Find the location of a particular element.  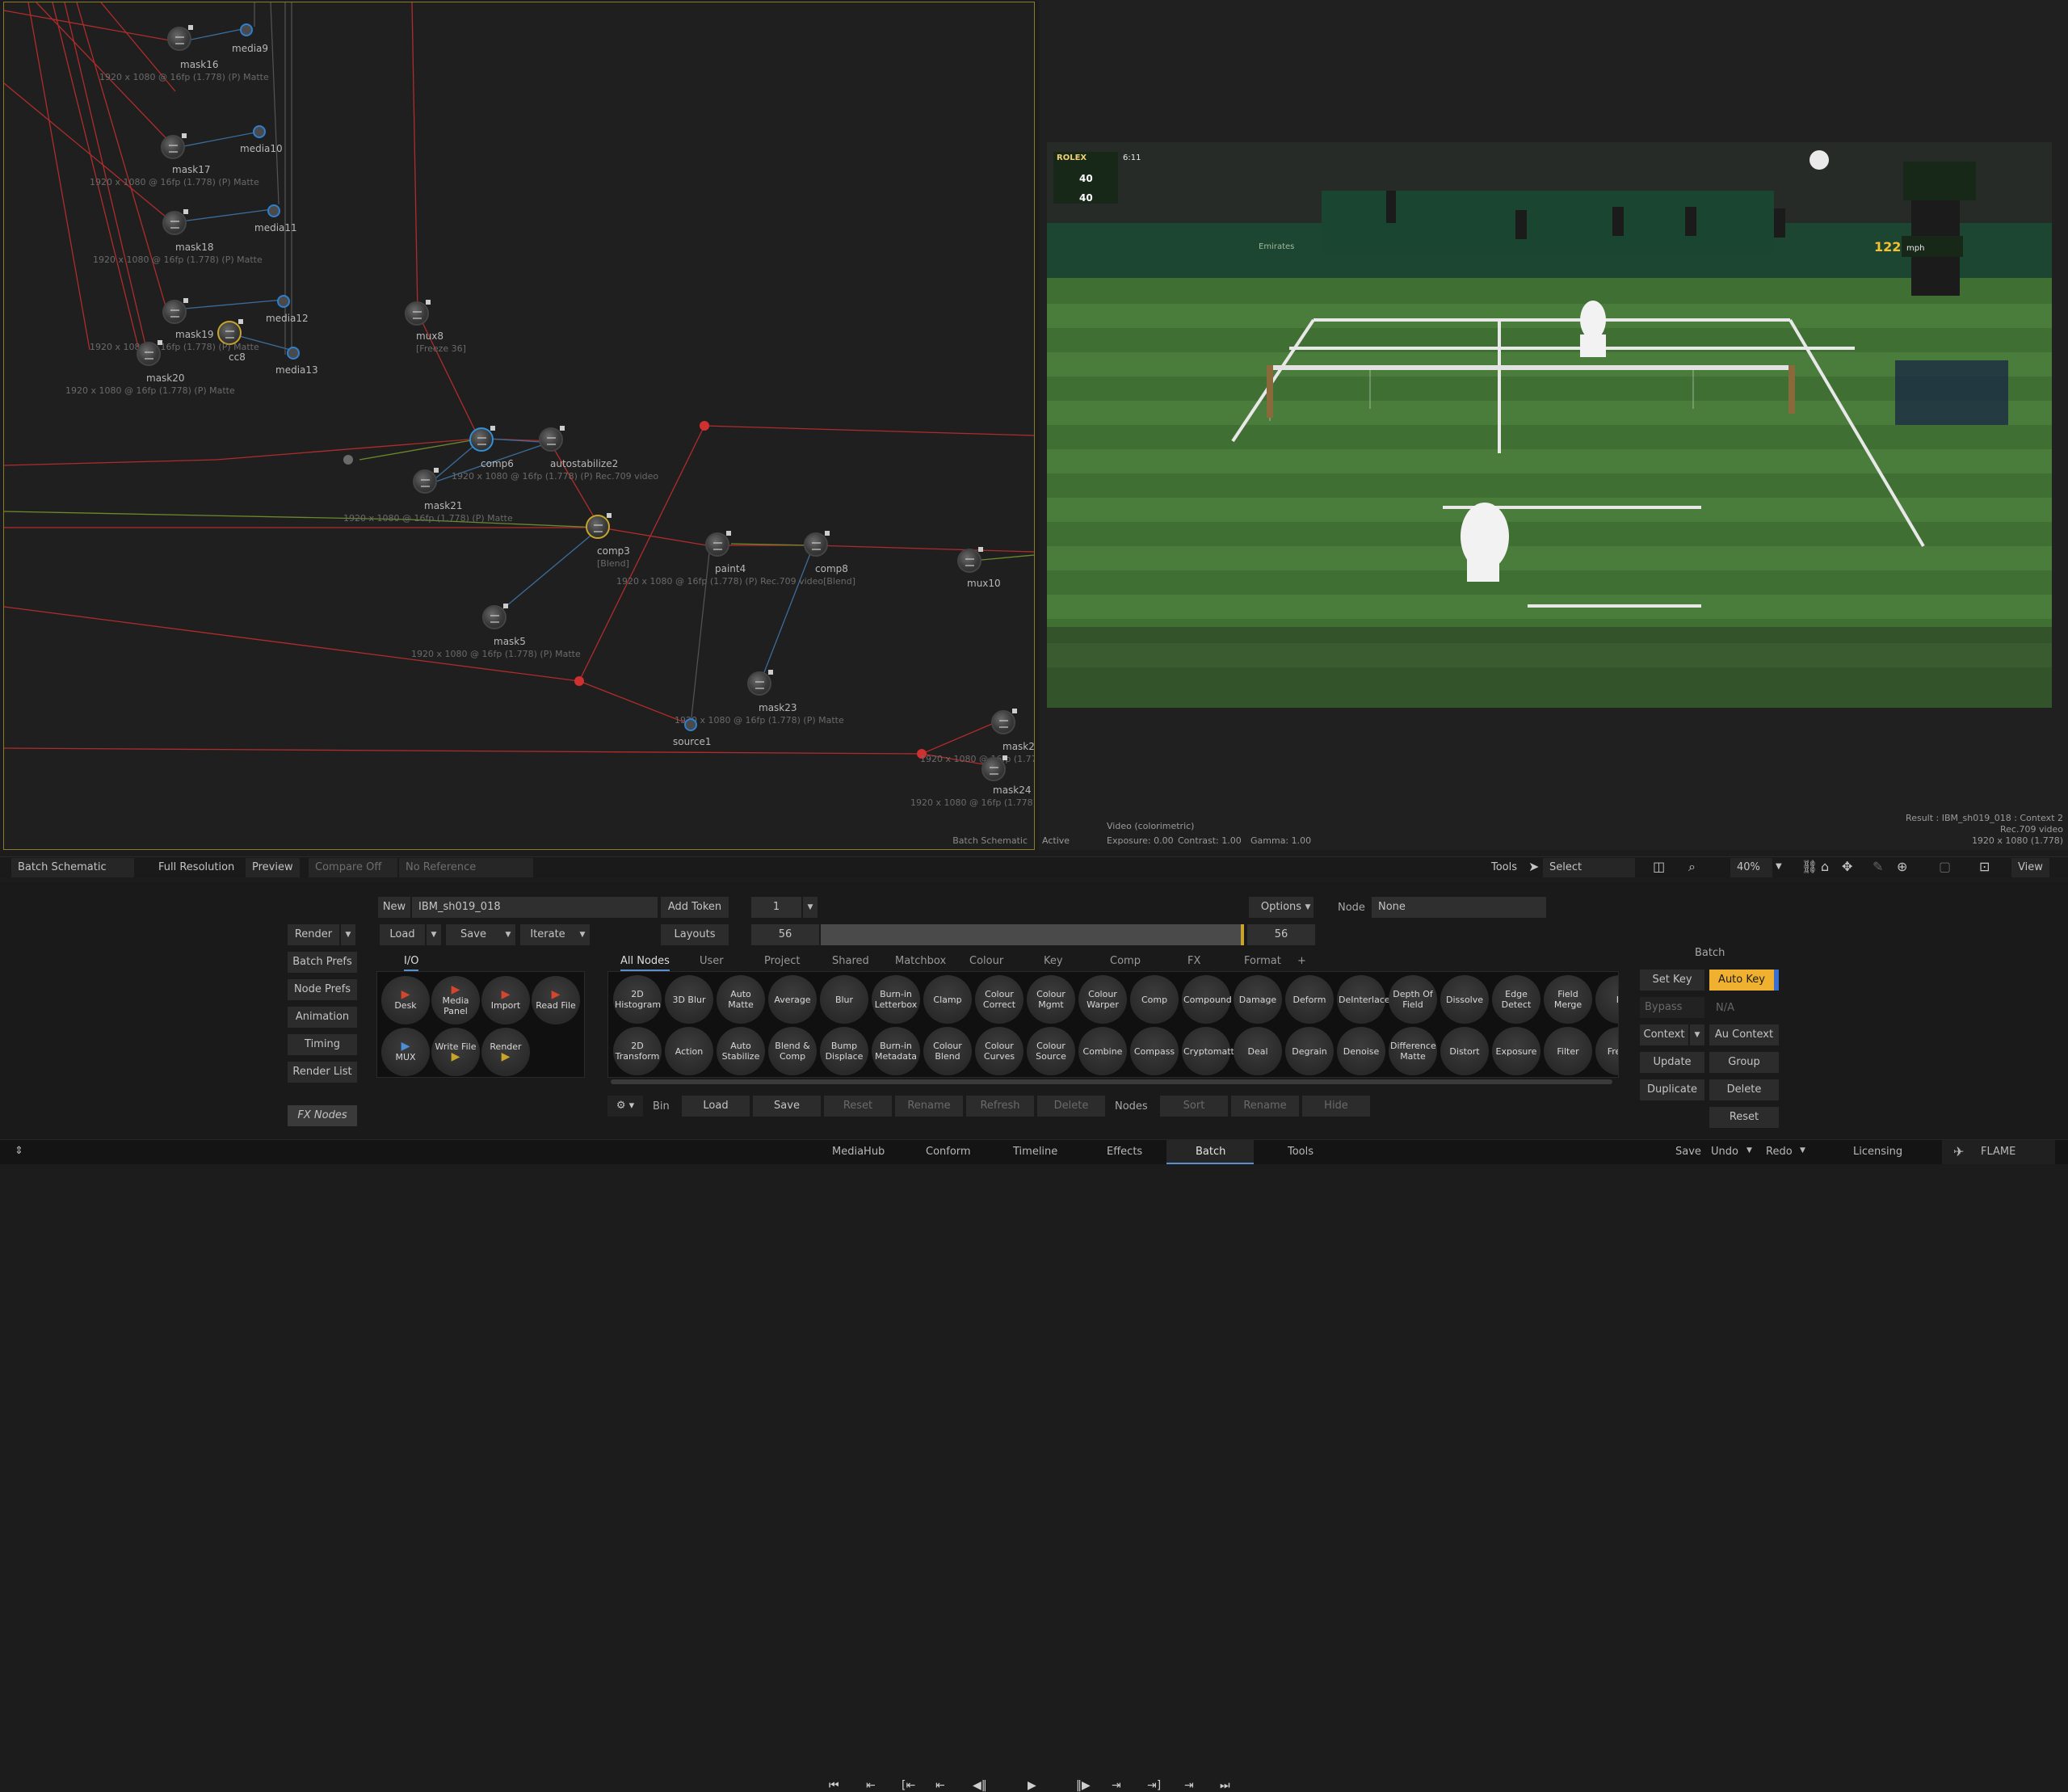

fx-average-node: Average is located at coordinates (793, 999).